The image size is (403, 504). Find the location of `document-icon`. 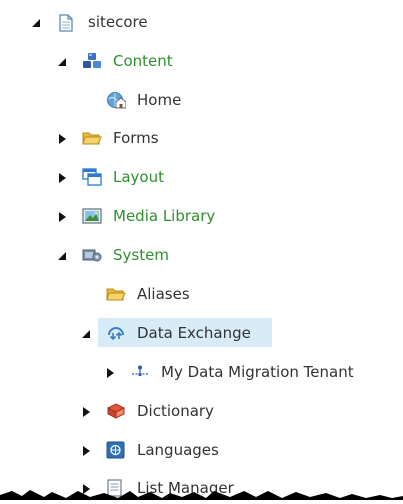

document-icon is located at coordinates (67, 23).